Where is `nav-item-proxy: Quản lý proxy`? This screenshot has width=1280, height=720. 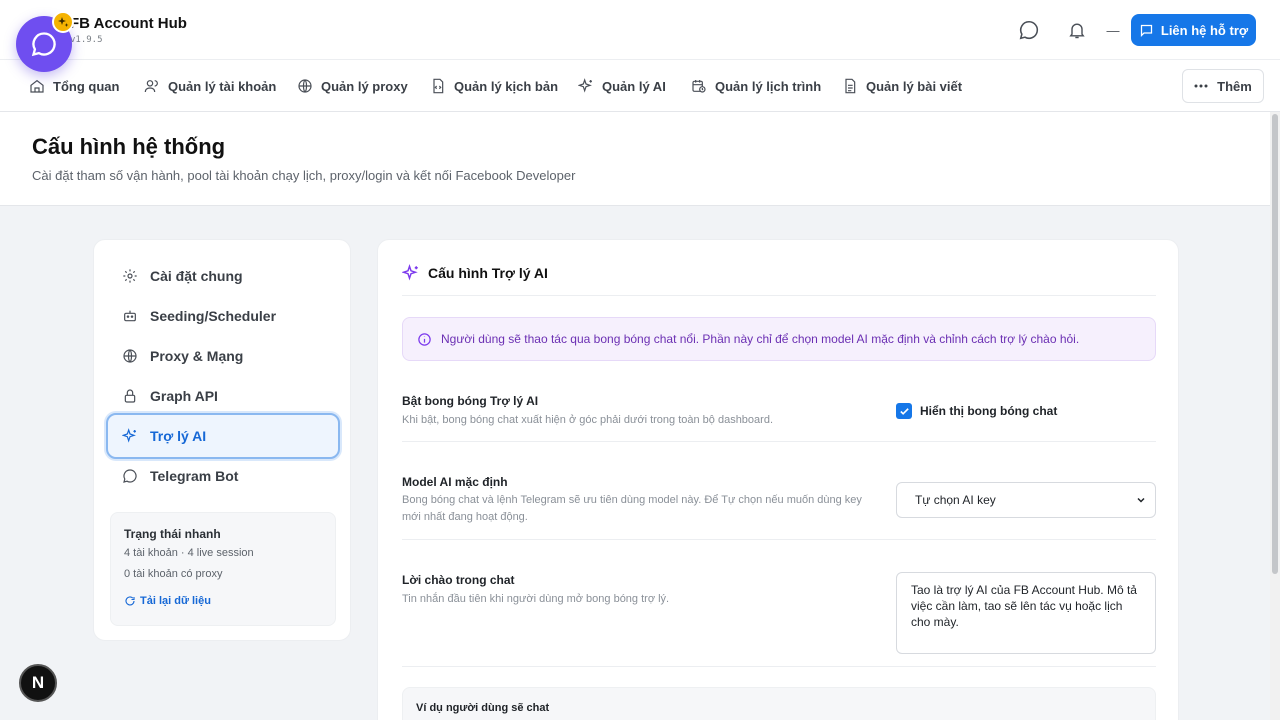 nav-item-proxy: Quản lý proxy is located at coordinates (352, 86).